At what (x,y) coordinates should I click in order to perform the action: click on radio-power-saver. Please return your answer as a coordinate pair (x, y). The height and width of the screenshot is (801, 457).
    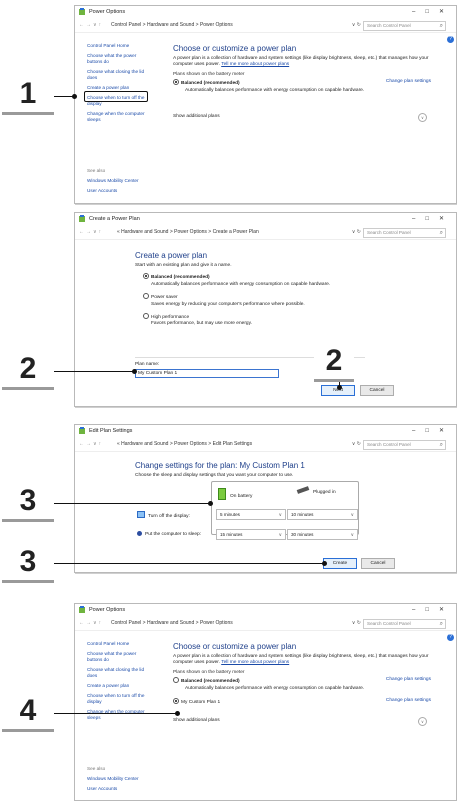
    Looking at the image, I should click on (146, 296).